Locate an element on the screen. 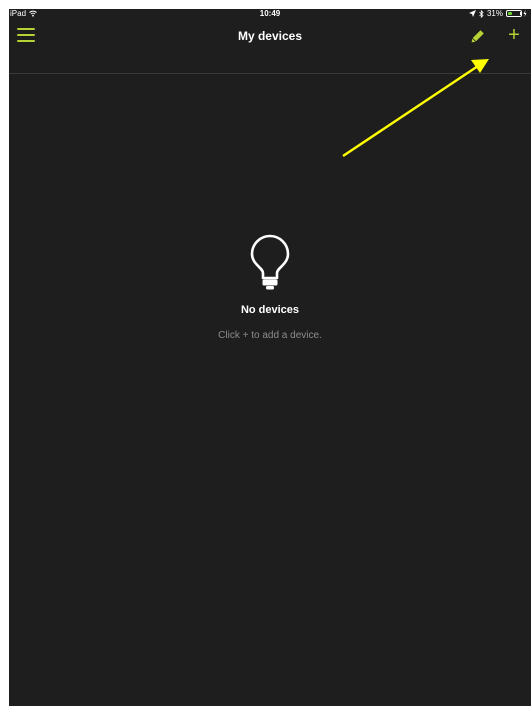 The height and width of the screenshot is (706, 531). empty-state-title: No devices is located at coordinates (270, 310).